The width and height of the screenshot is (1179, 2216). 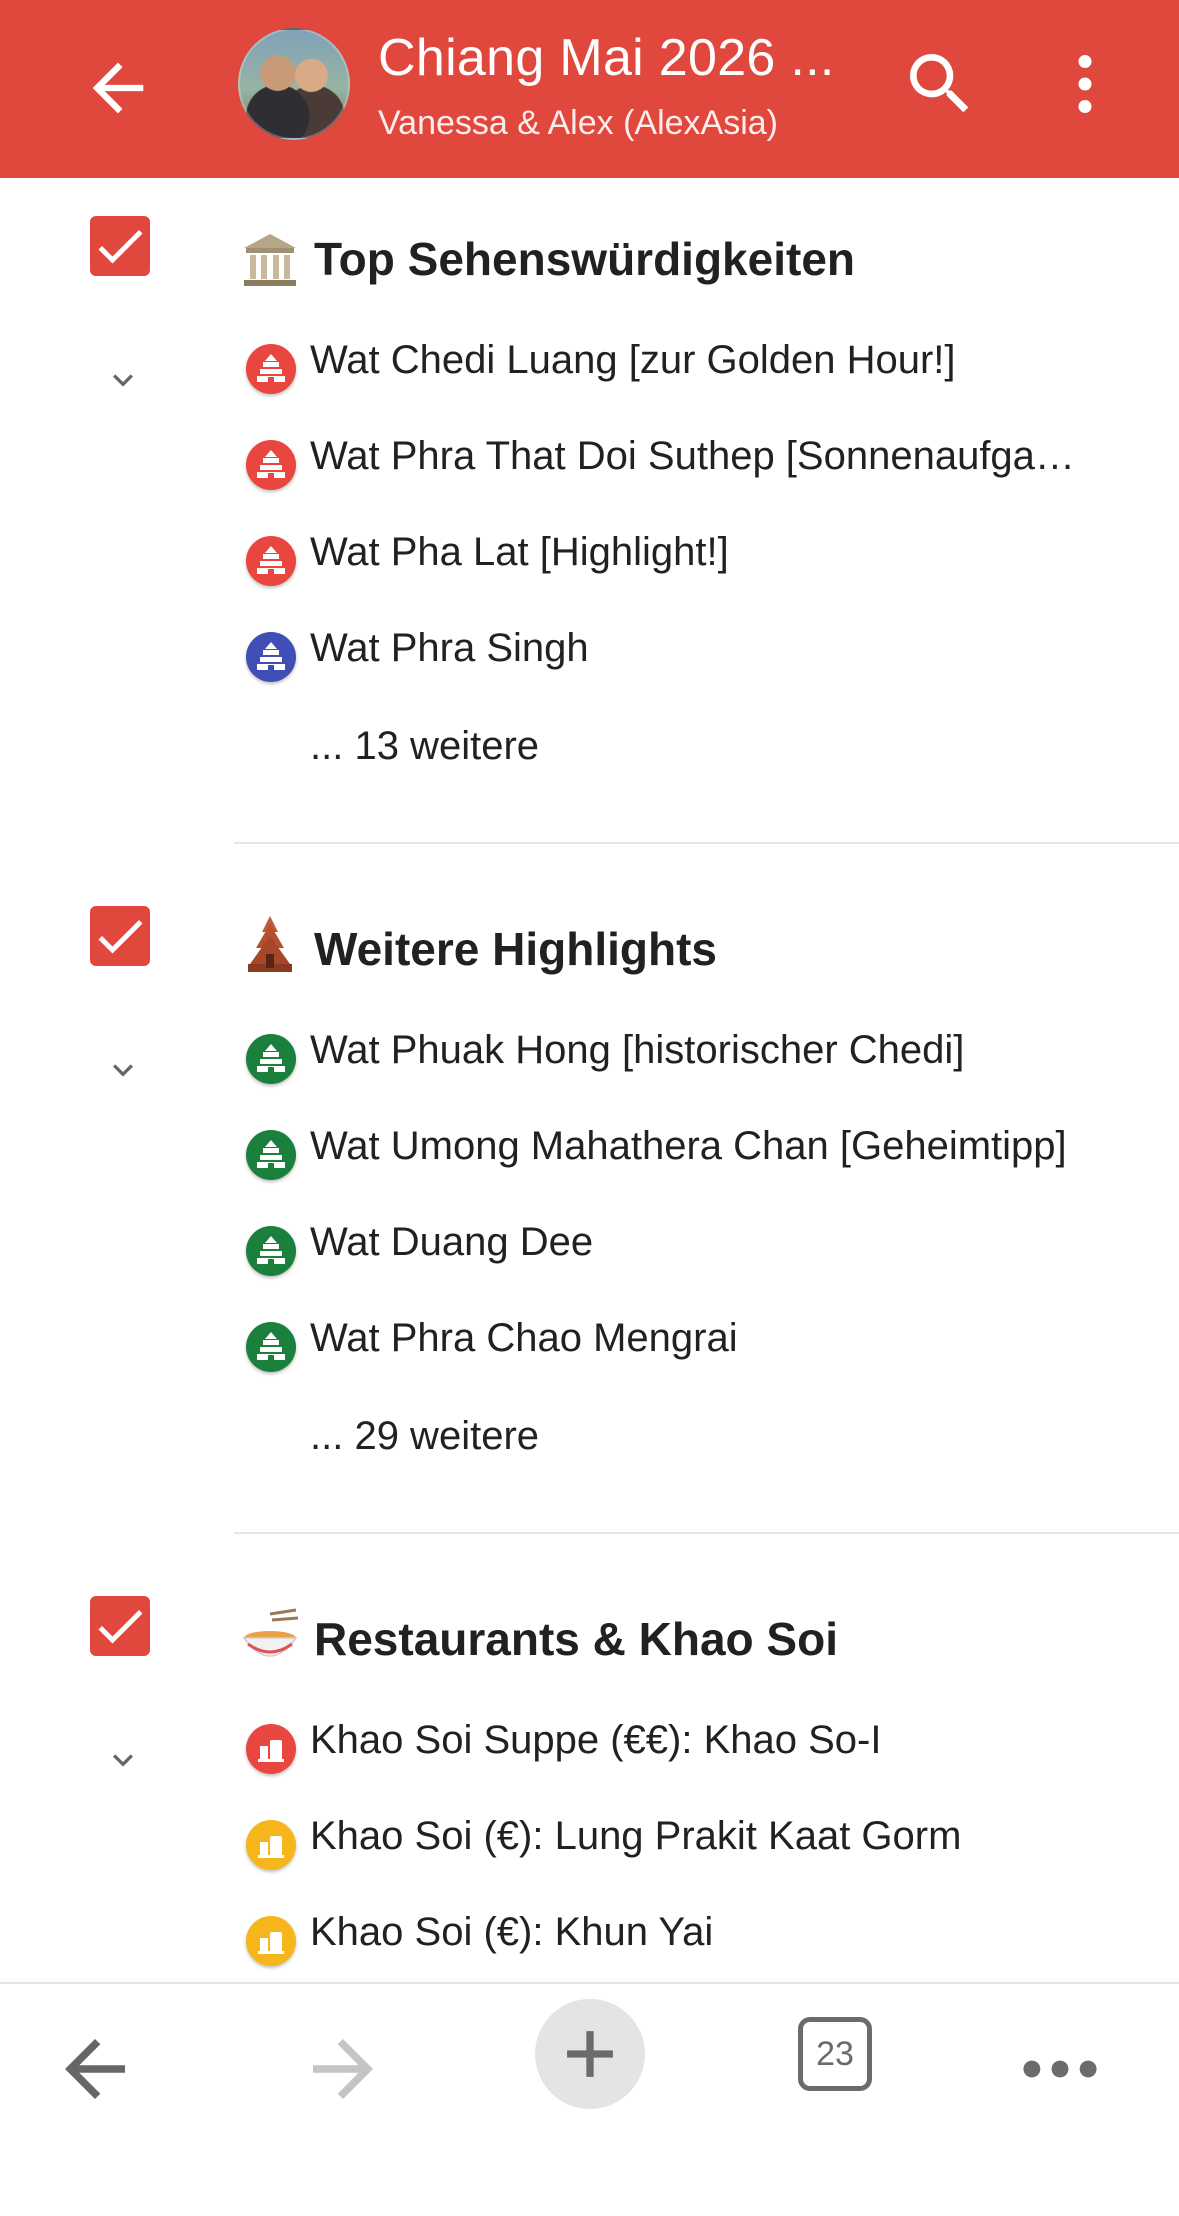 What do you see at coordinates (688, 1146) in the screenshot?
I see `list-item-label: Wat Umong Mahathera Chan [Geheimtipp]` at bounding box center [688, 1146].